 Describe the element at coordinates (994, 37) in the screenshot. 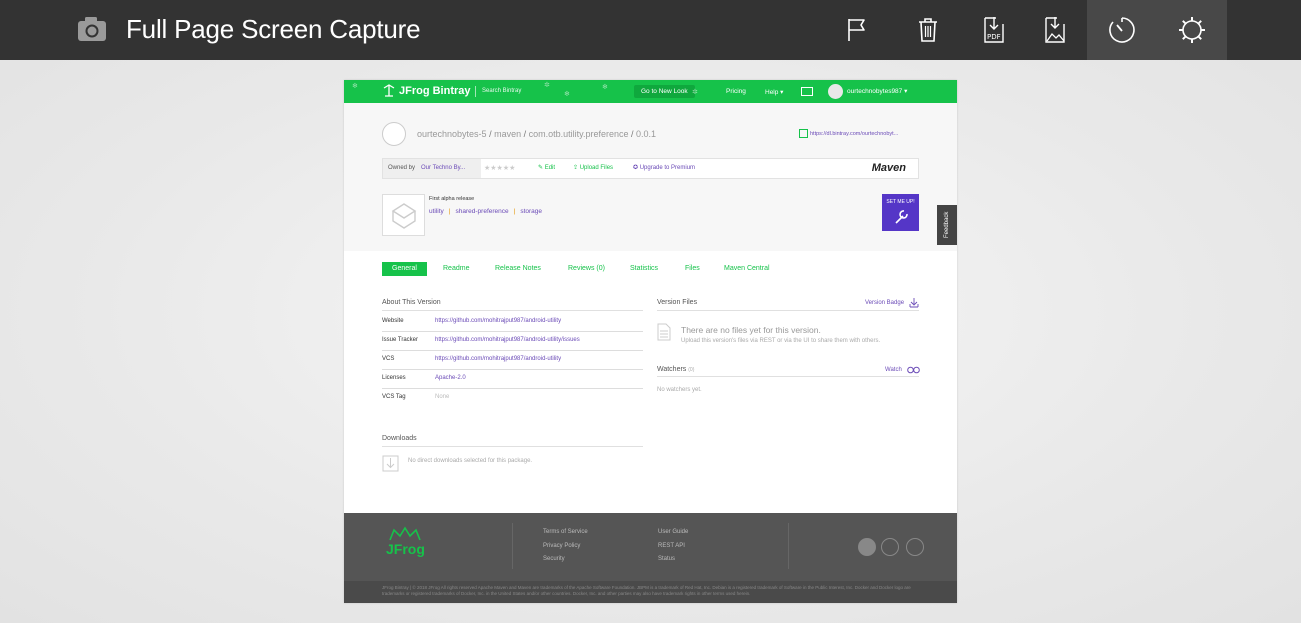

I see `pdf-label: PDF` at that location.